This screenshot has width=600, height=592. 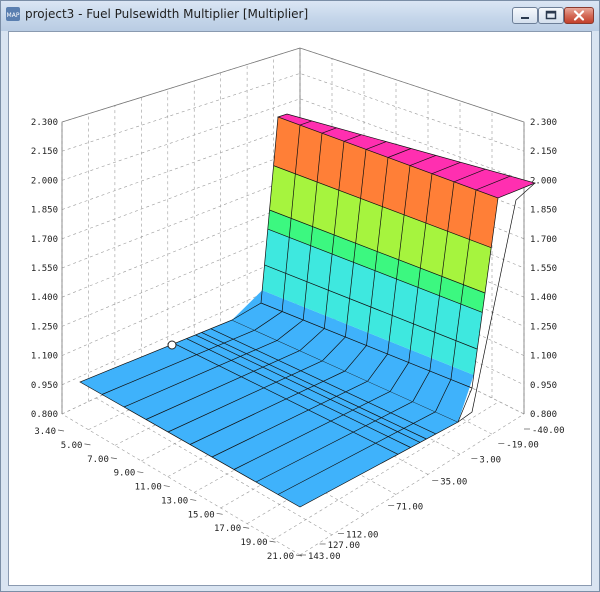 What do you see at coordinates (44, 298) in the screenshot?
I see `z-tick-label-left: 1.400` at bounding box center [44, 298].